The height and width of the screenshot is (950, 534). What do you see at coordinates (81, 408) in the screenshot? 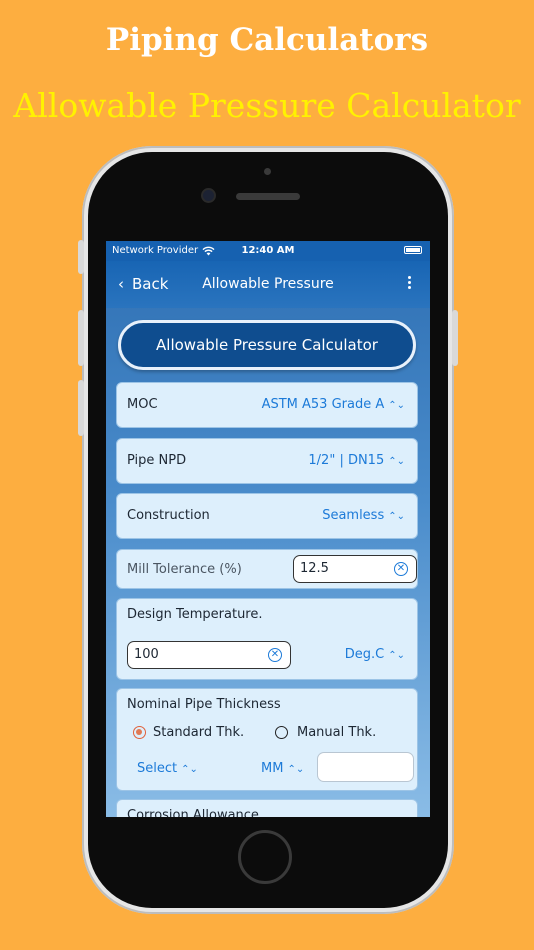
I see `volume-down-button` at bounding box center [81, 408].